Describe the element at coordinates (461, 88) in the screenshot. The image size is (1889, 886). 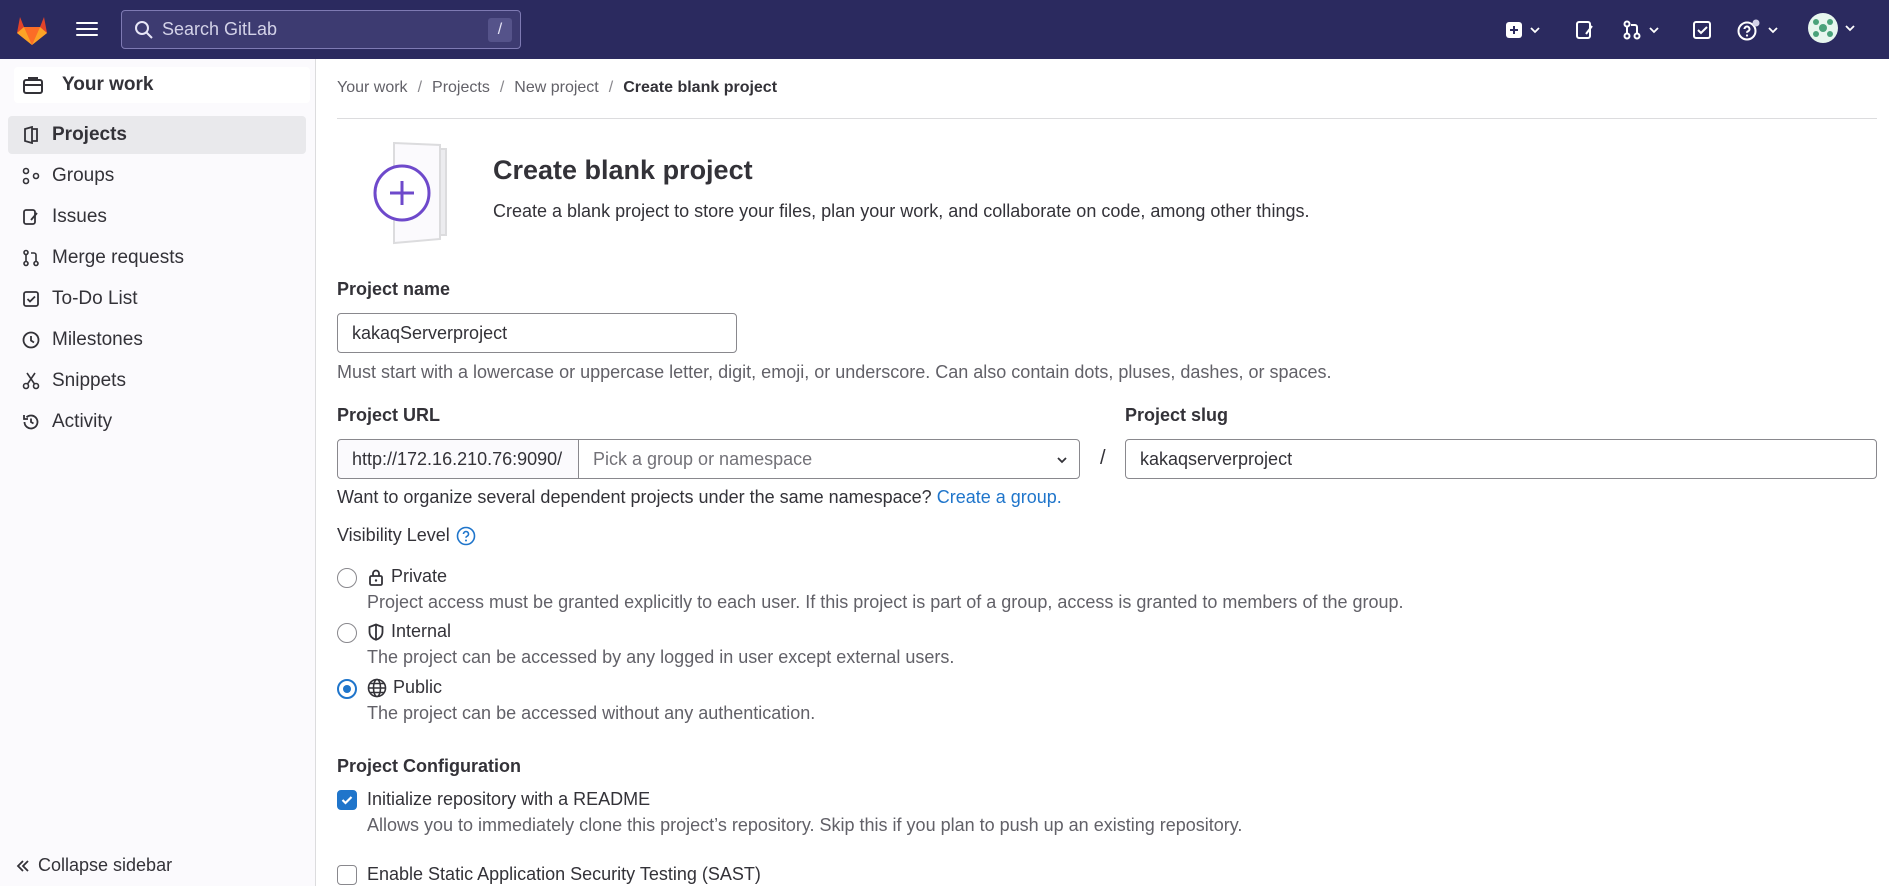
I see `breadcrumb-projects: Projects` at that location.